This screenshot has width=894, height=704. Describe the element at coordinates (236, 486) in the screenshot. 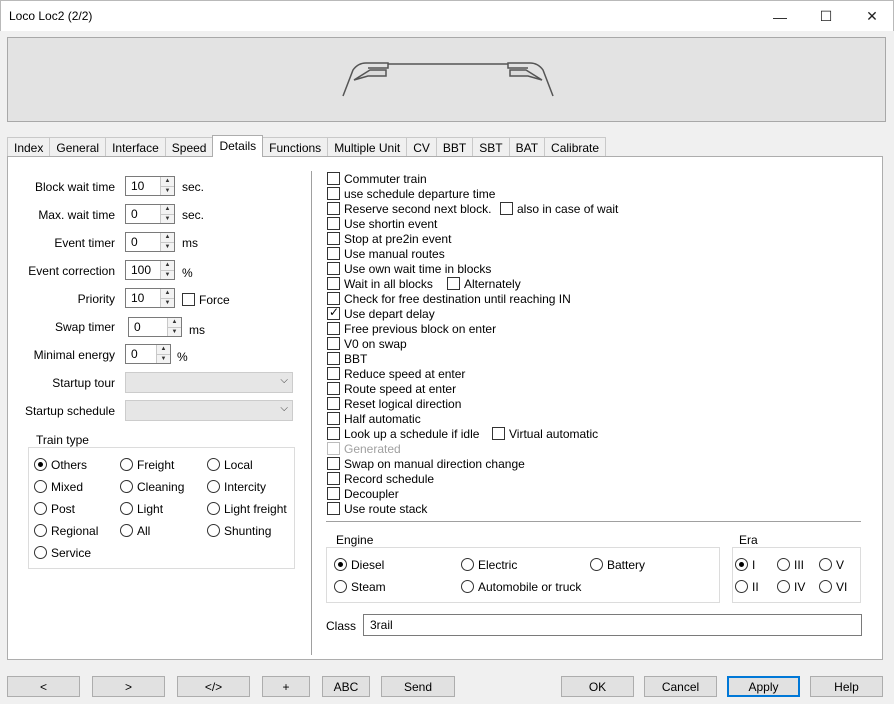

I see `train-type-radio-intercity: Intercity` at that location.